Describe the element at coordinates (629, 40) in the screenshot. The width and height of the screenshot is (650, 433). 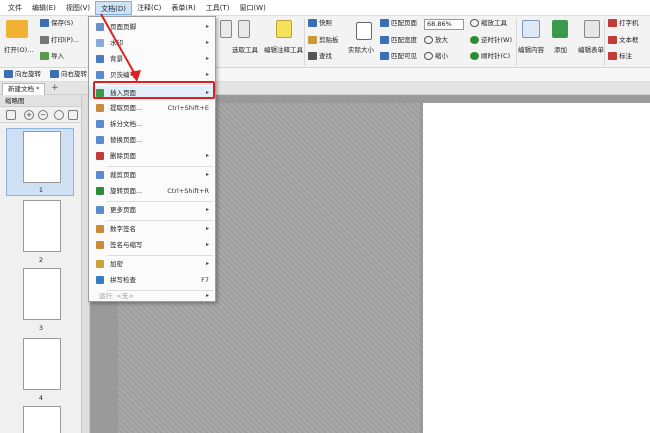
I see `textbox-label: 文本框` at that location.